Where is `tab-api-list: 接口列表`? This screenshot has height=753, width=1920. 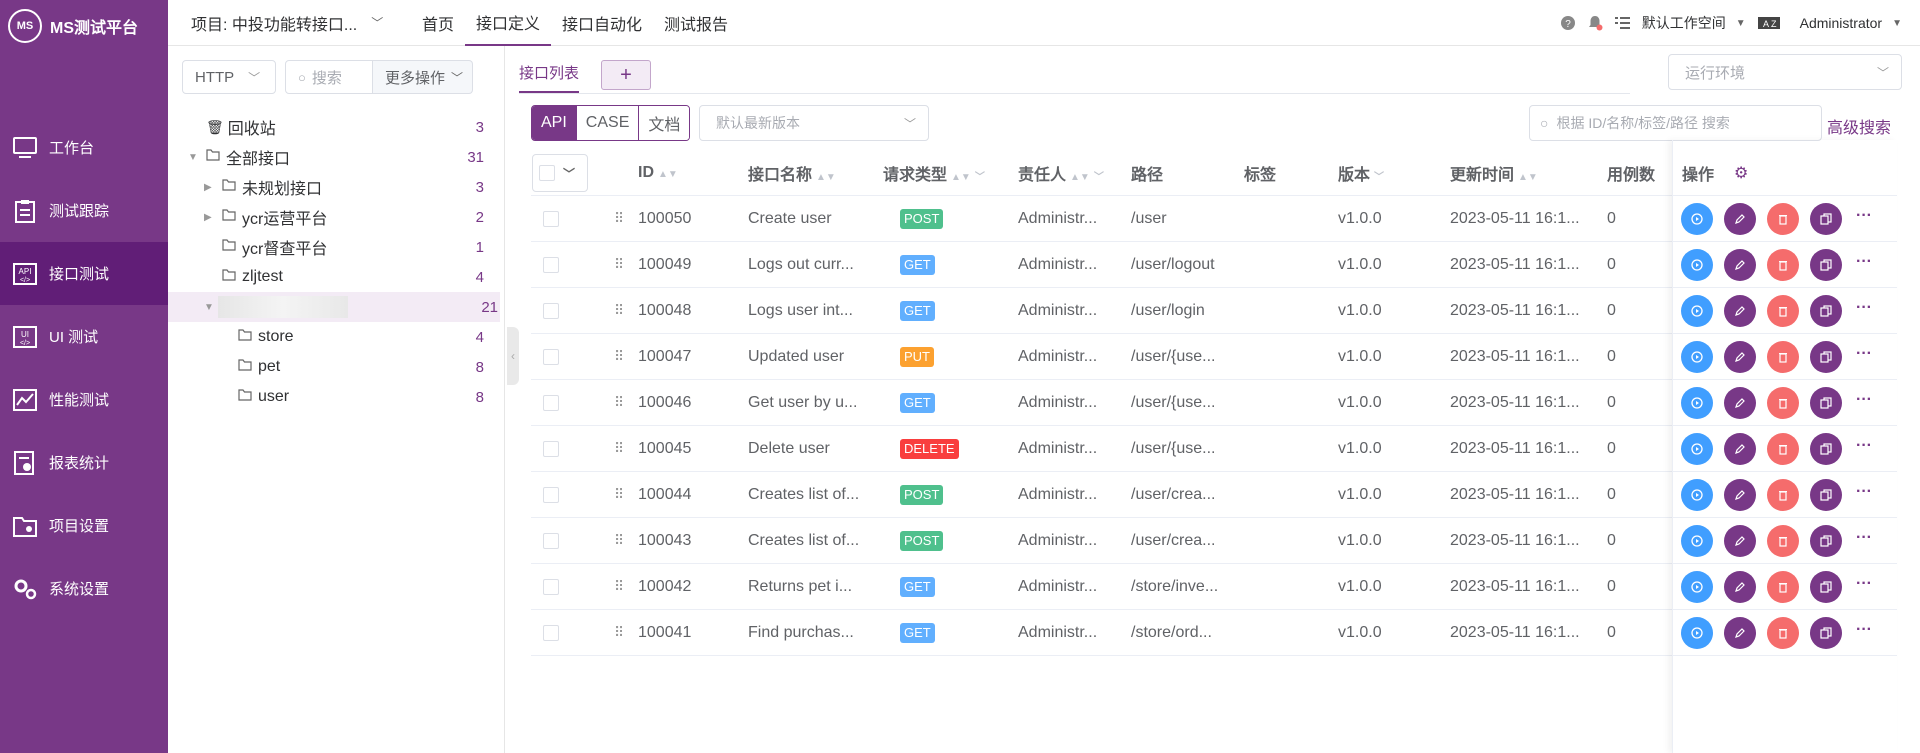 tab-api-list: 接口列表 is located at coordinates (549, 77).